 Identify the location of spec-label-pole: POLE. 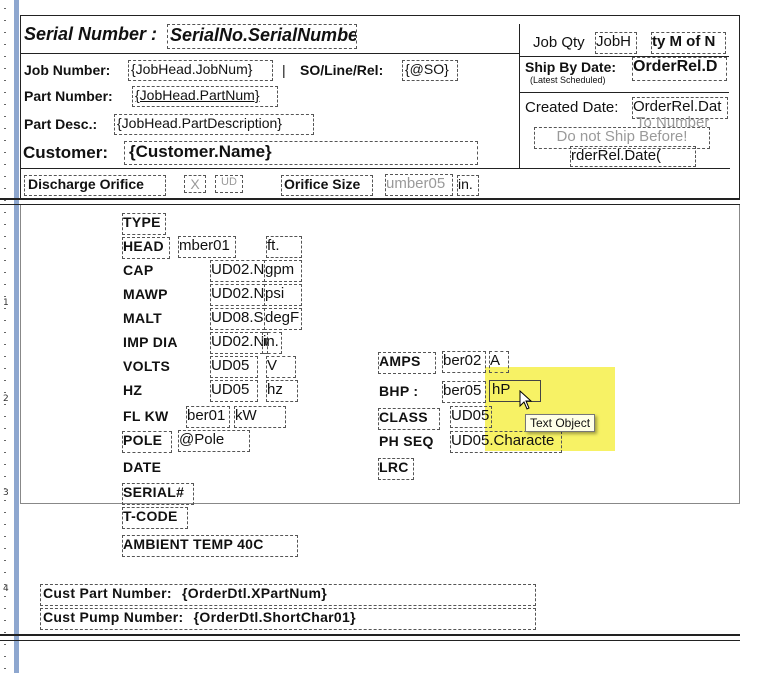
(147, 442).